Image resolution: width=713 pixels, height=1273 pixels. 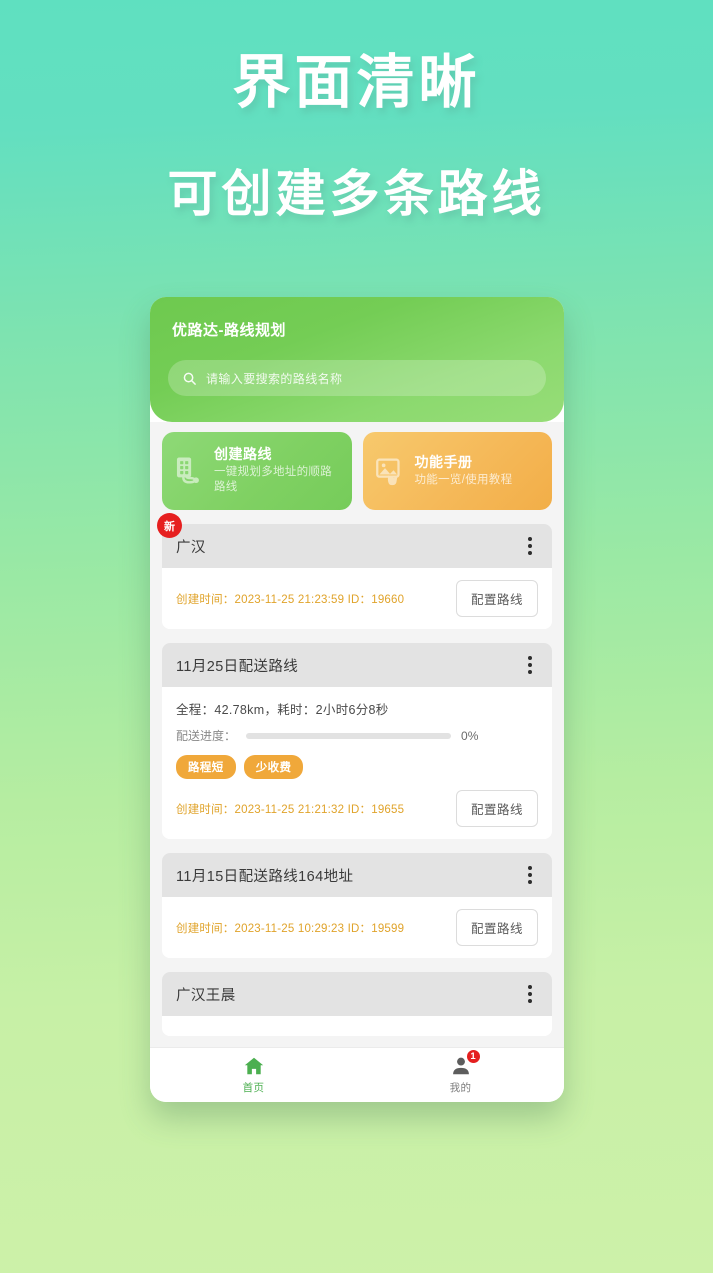 What do you see at coordinates (273, 479) in the screenshot?
I see `create-route-subtitle: 一键规划多地址的顺路路线` at bounding box center [273, 479].